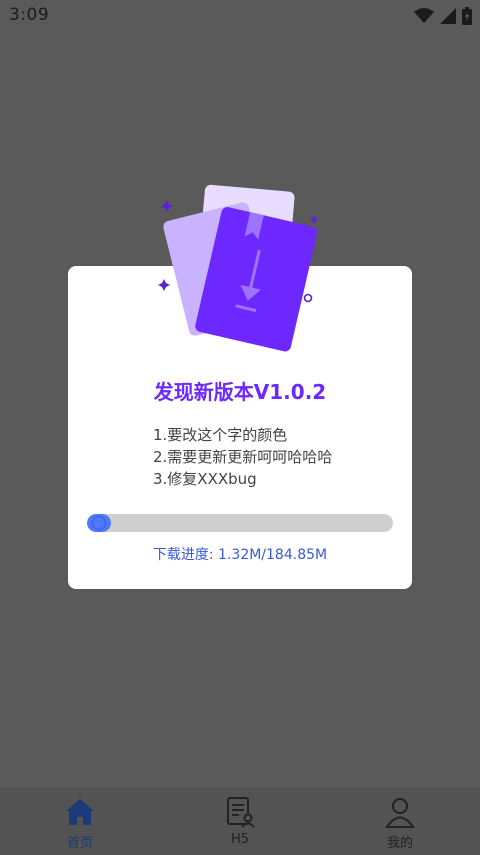 Image resolution: width=480 pixels, height=855 pixels. I want to click on progress-knob, so click(99, 523).